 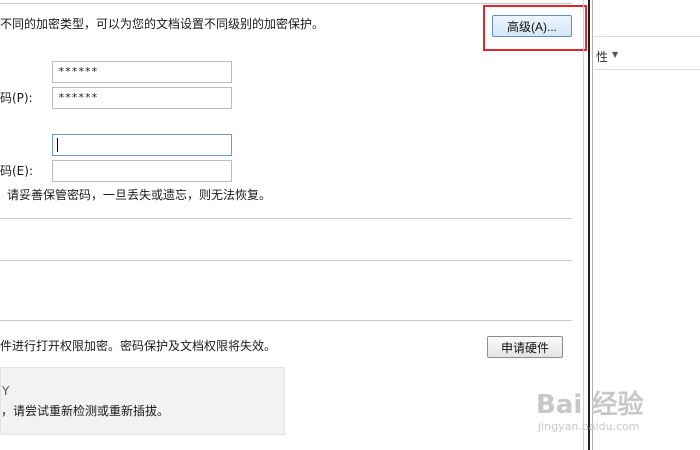 I want to click on advanced-button-highlight, so click(x=535, y=28).